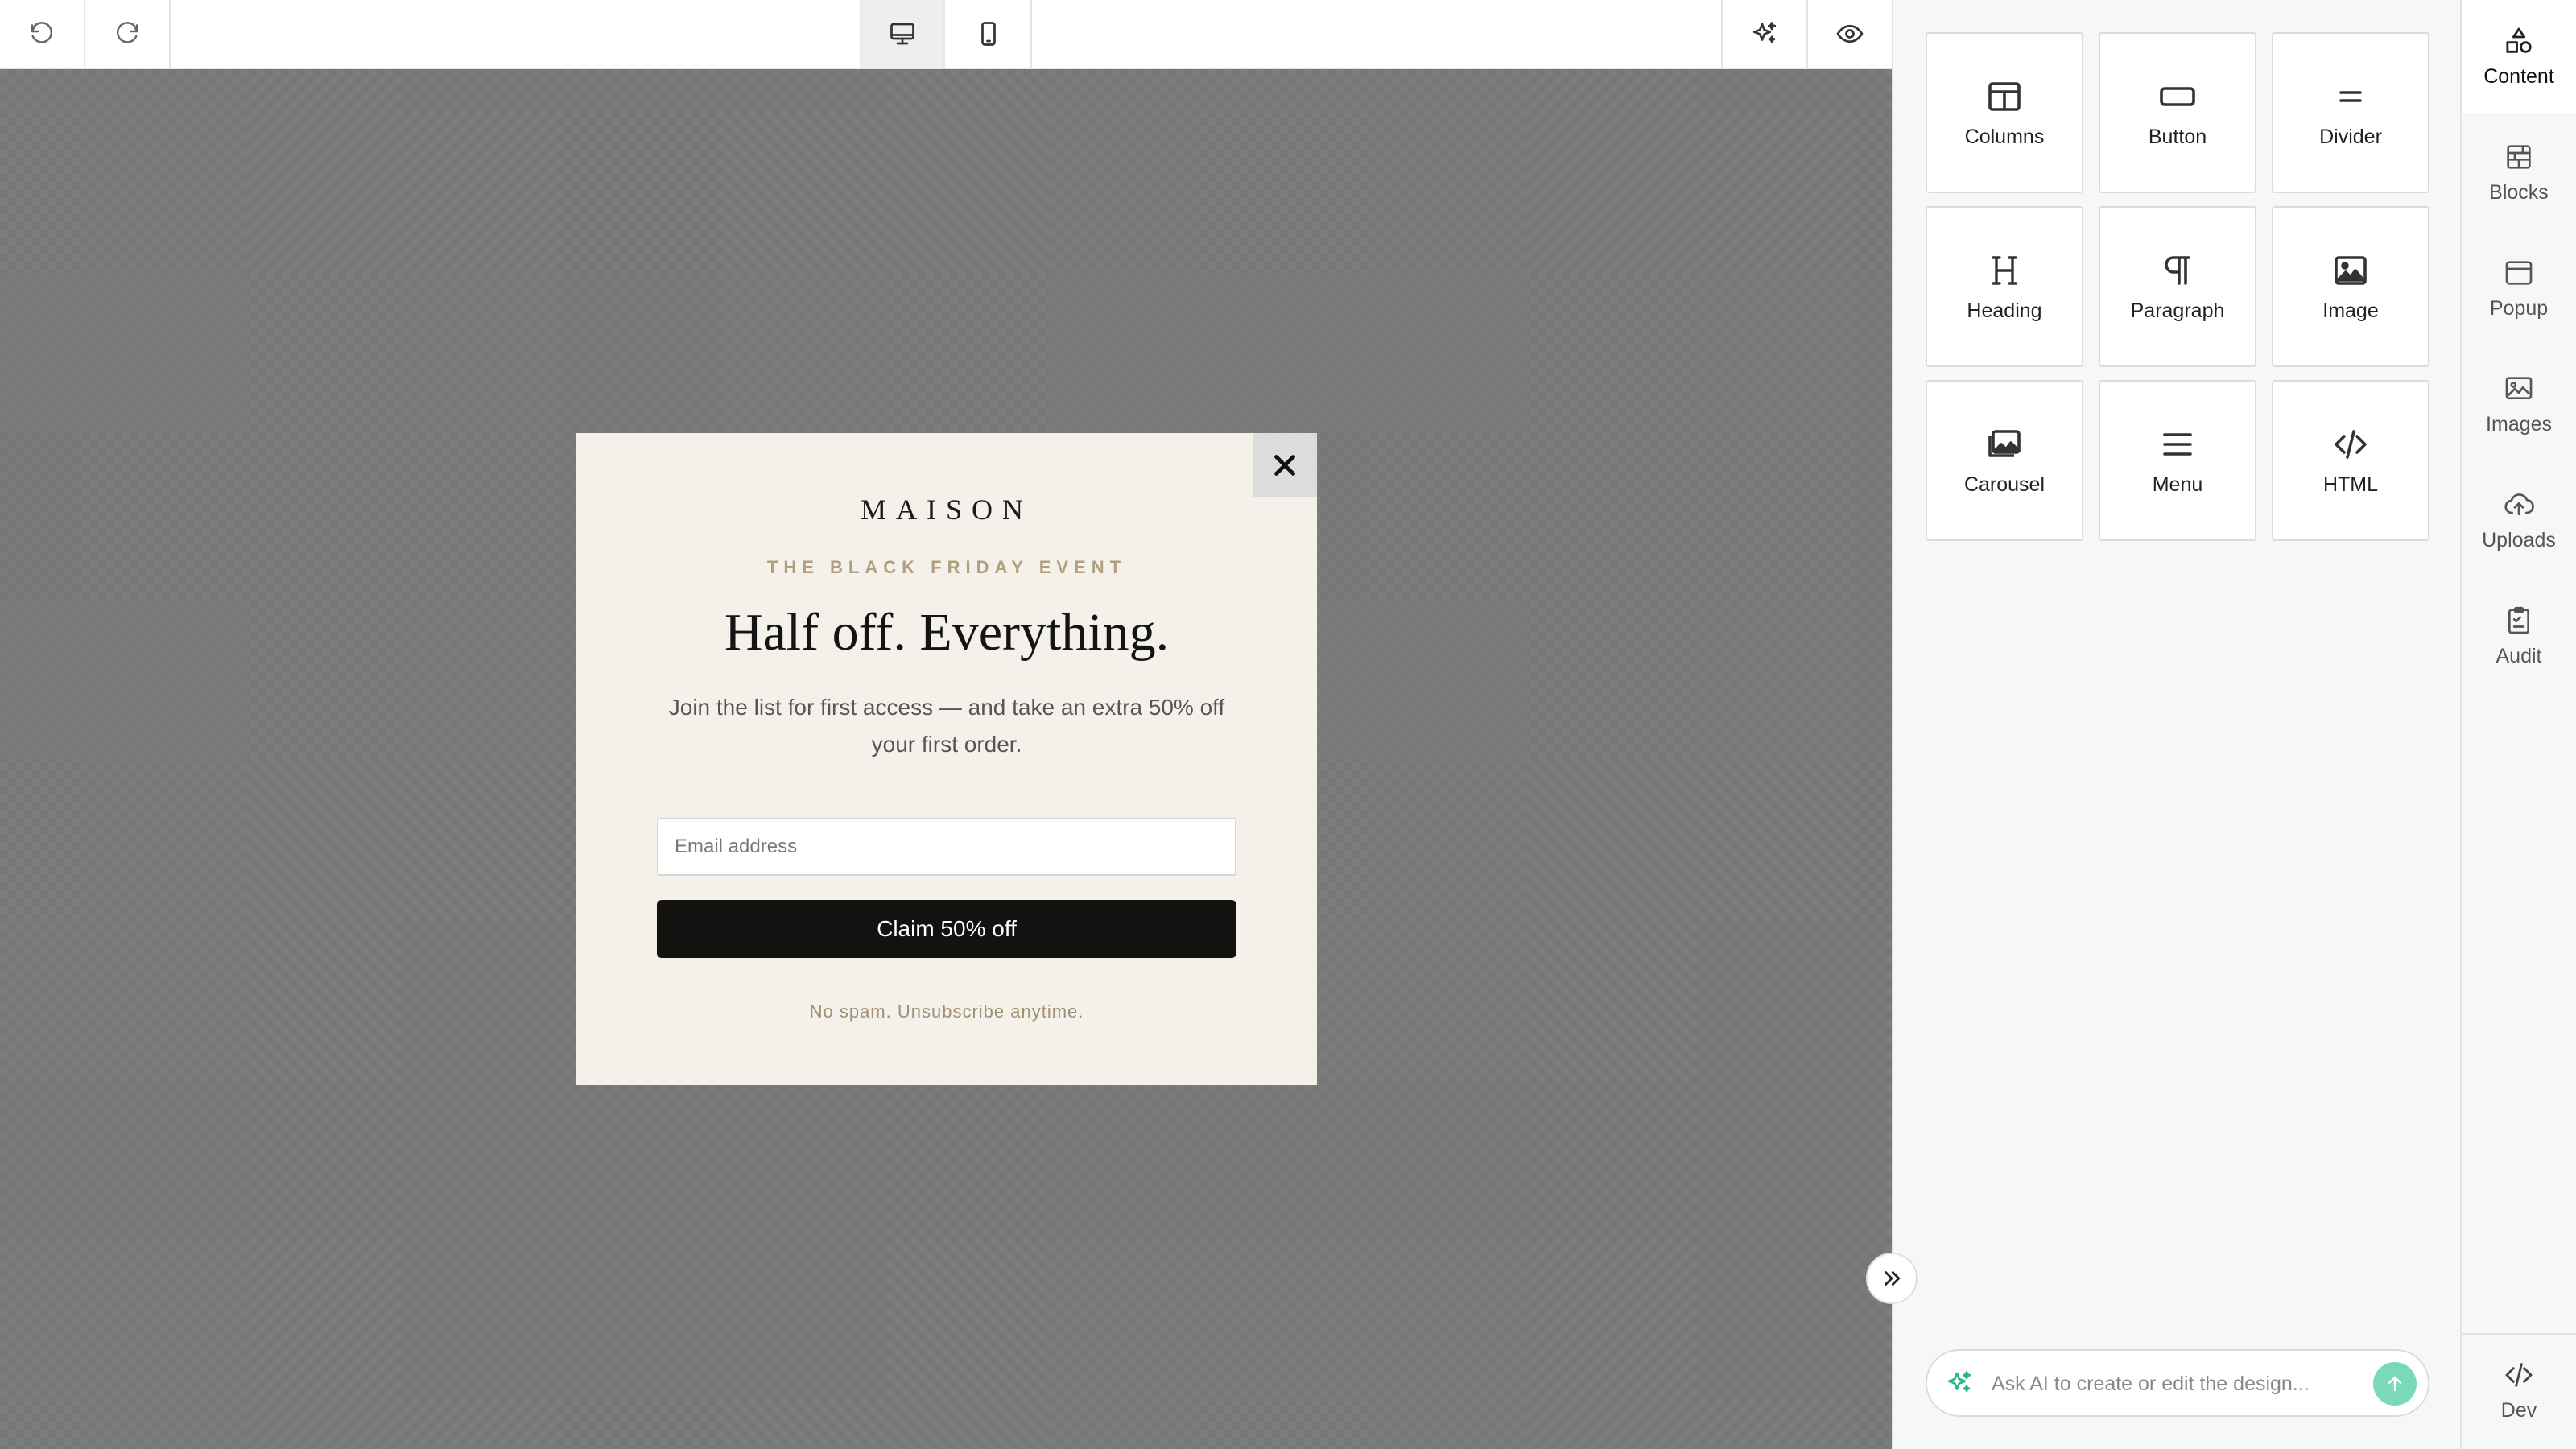 The height and width of the screenshot is (1449, 2576). I want to click on desktop-icon, so click(902, 34).